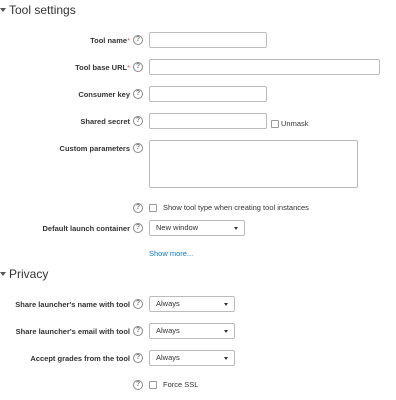 Image resolution: width=396 pixels, height=400 pixels. I want to click on shared-secret-label: Shared secret, so click(105, 121).